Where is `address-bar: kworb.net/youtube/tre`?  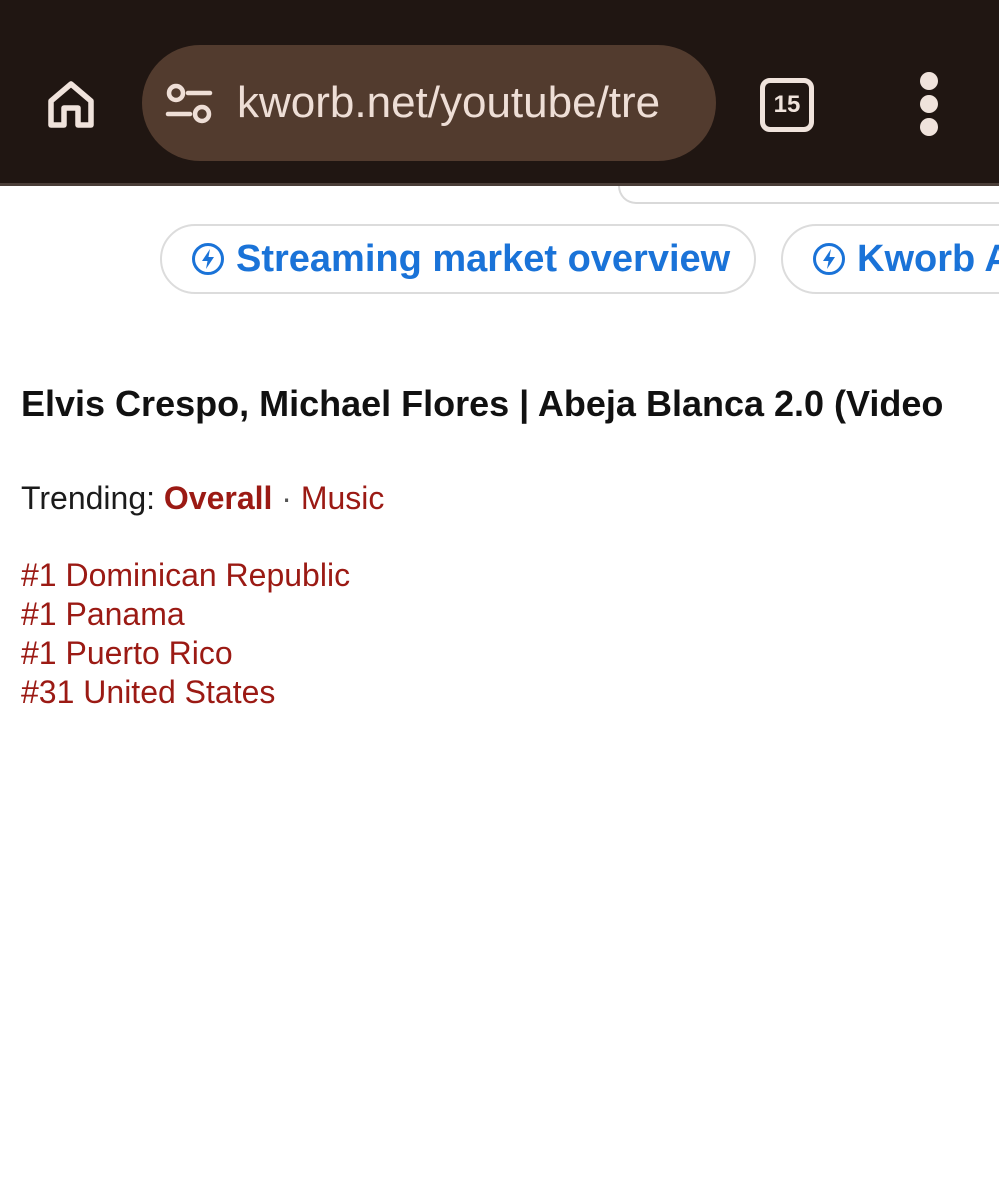 address-bar: kworb.net/youtube/tre is located at coordinates (429, 103).